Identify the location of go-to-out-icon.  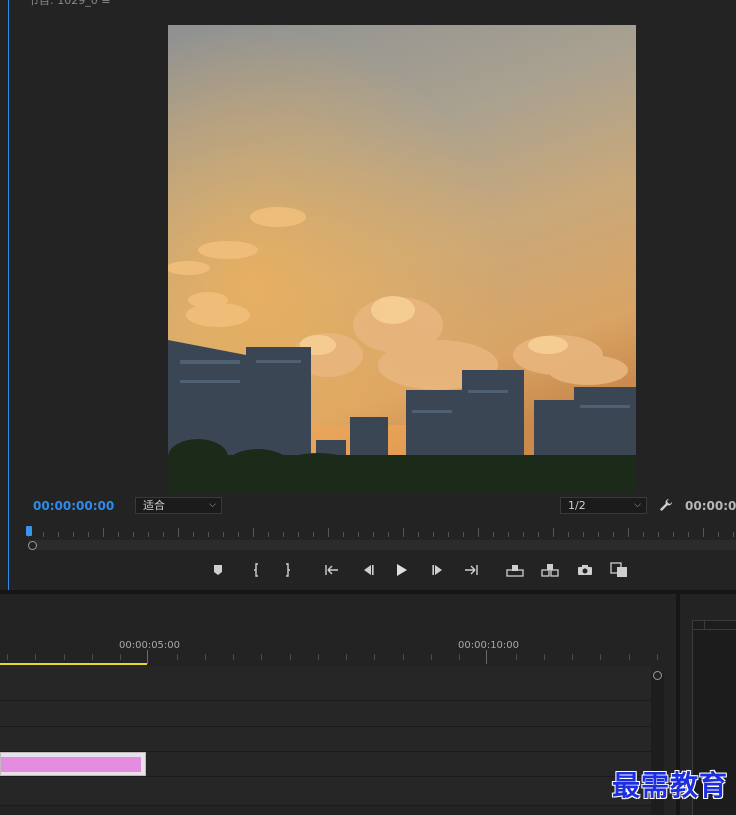
(471, 570).